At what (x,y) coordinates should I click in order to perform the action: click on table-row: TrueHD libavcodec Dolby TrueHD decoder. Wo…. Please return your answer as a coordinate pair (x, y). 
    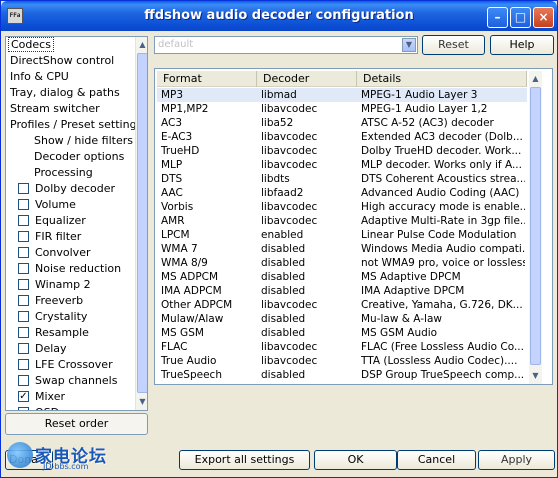
    Looking at the image, I should click on (342, 151).